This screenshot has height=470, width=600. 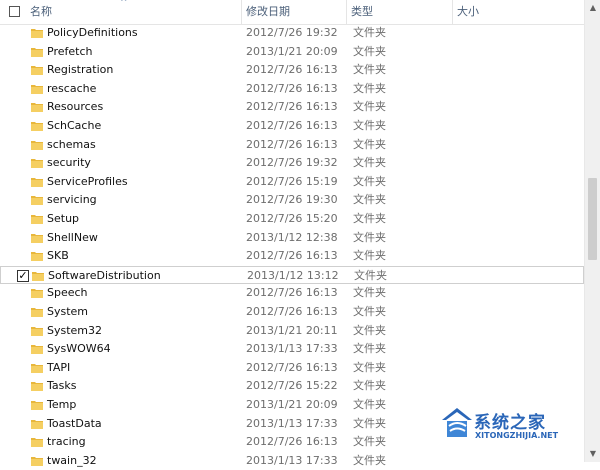 I want to click on select-all-checkbox, so click(x=14, y=11).